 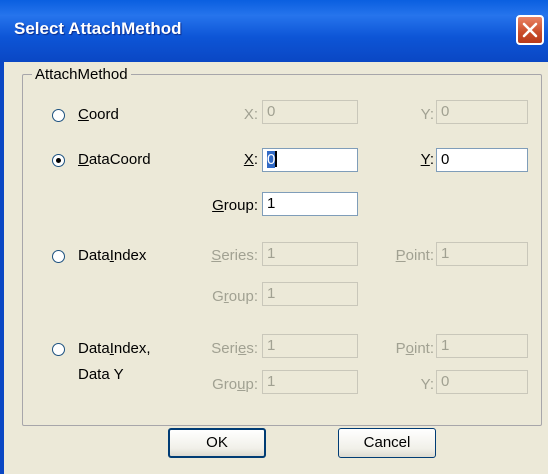 I want to click on datacoord-group-label: Group:, so click(x=235, y=205).